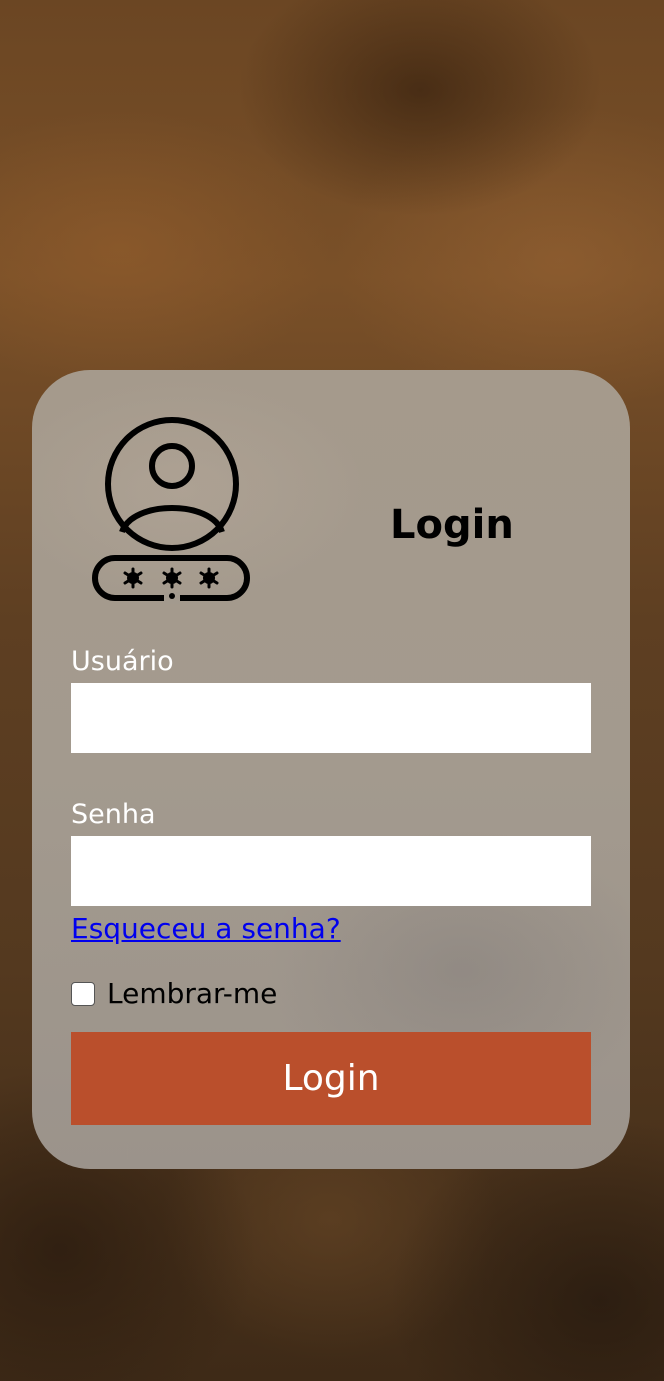 This screenshot has width=664, height=1381. What do you see at coordinates (113, 814) in the screenshot?
I see `password-label: Senha` at bounding box center [113, 814].